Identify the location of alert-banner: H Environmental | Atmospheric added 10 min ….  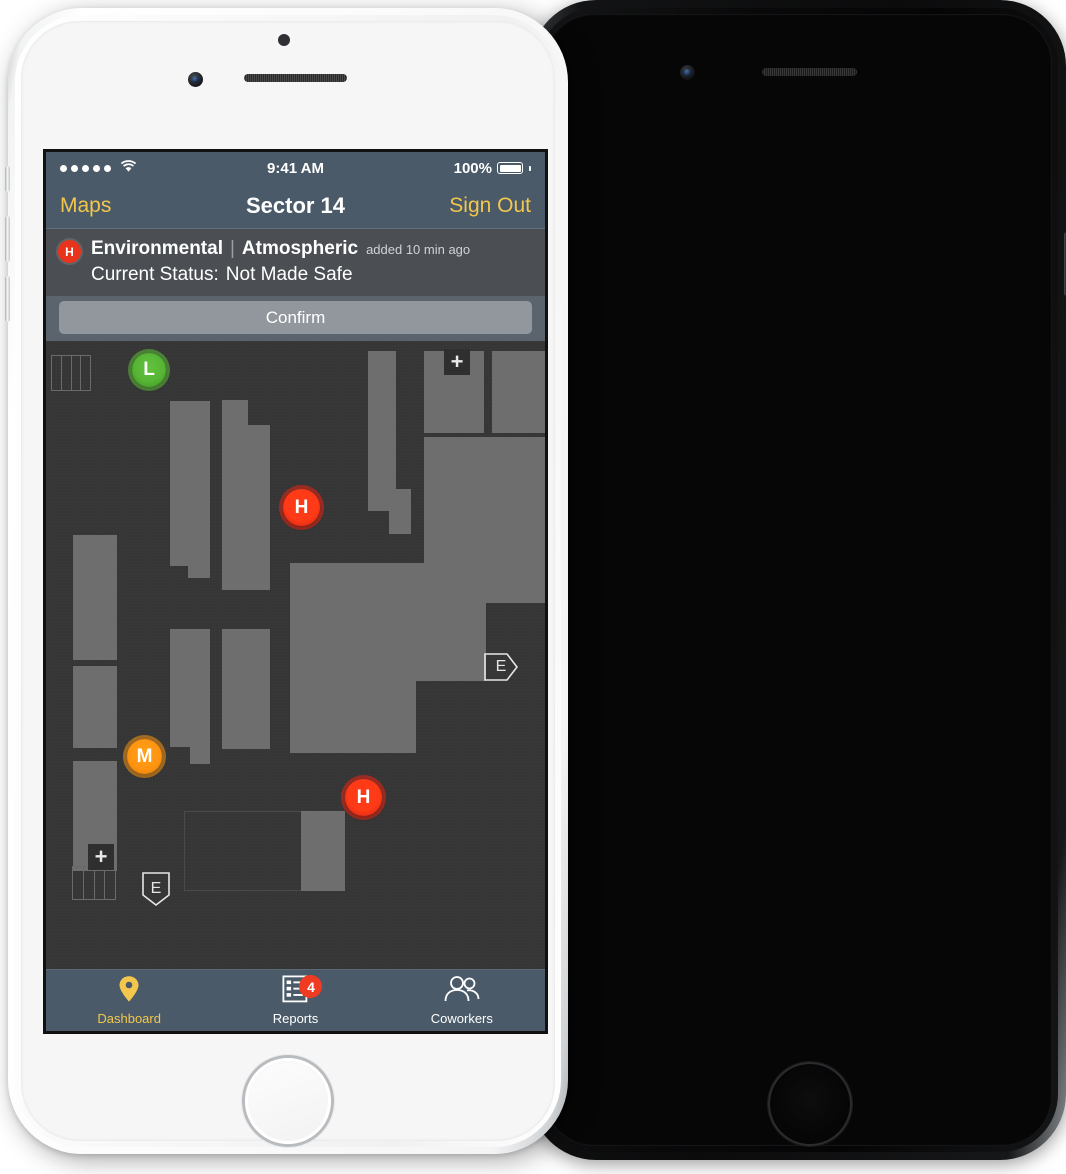
(295, 263).